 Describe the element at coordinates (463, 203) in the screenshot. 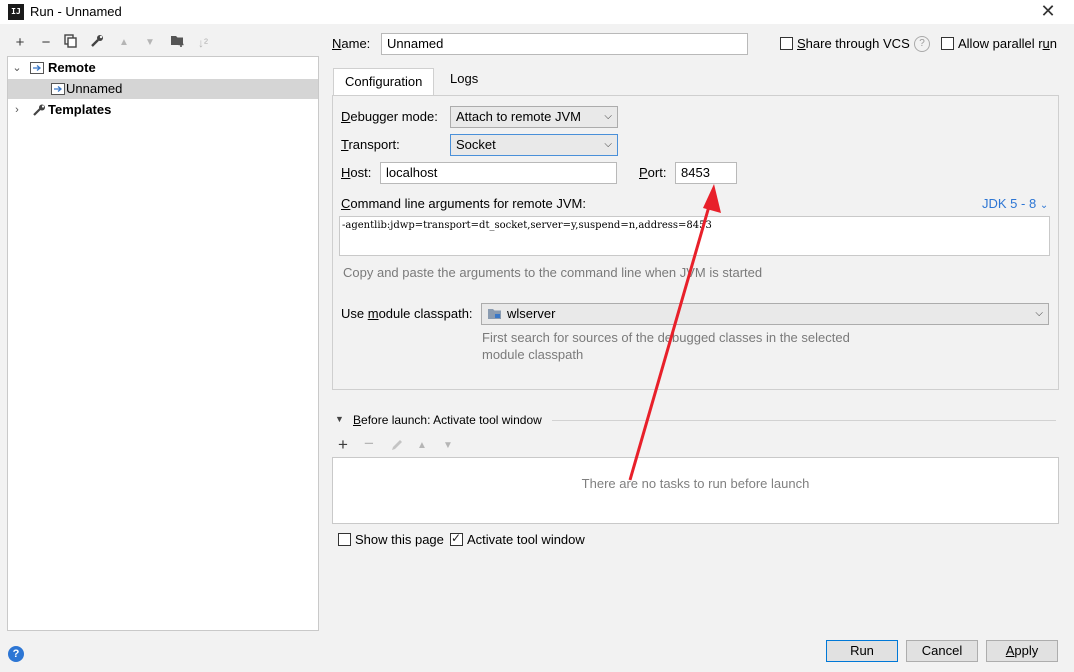

I see `cmdline-label: Command line arguments for remote JVM:` at that location.